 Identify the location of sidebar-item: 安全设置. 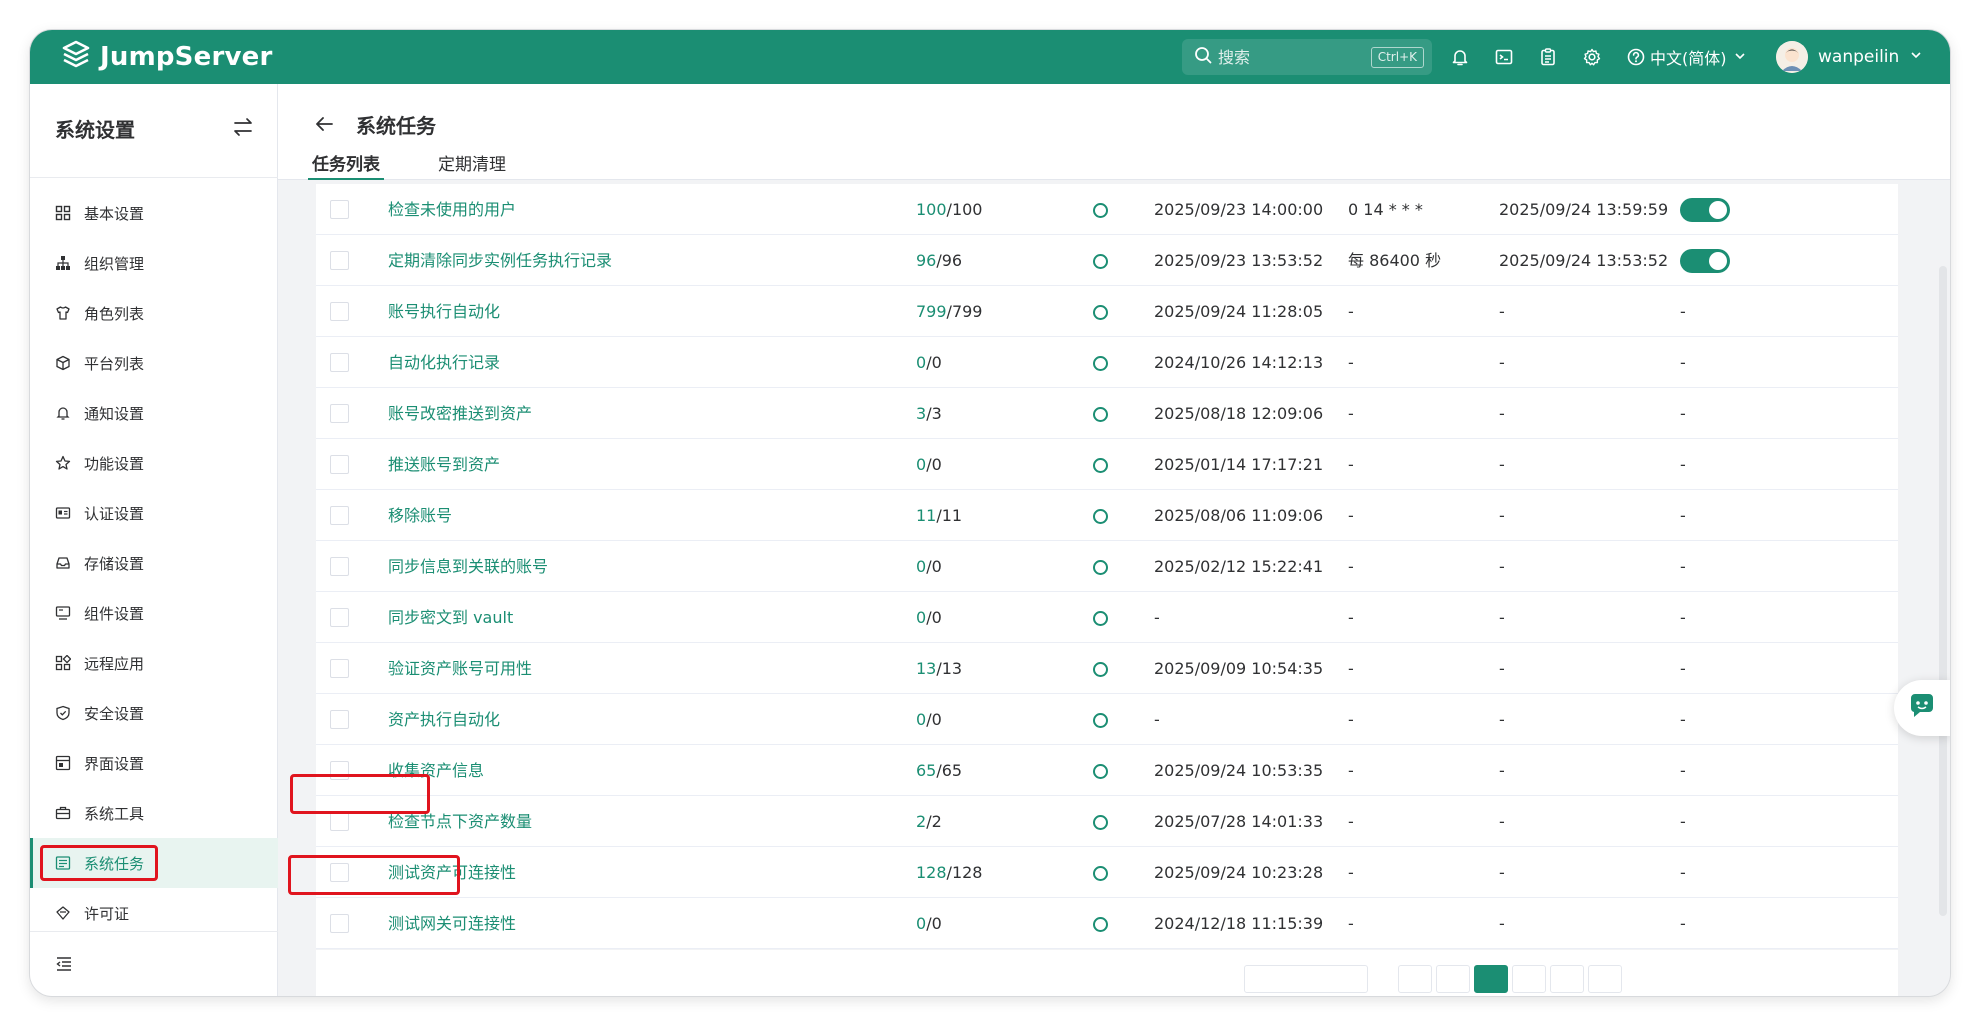
(154, 713).